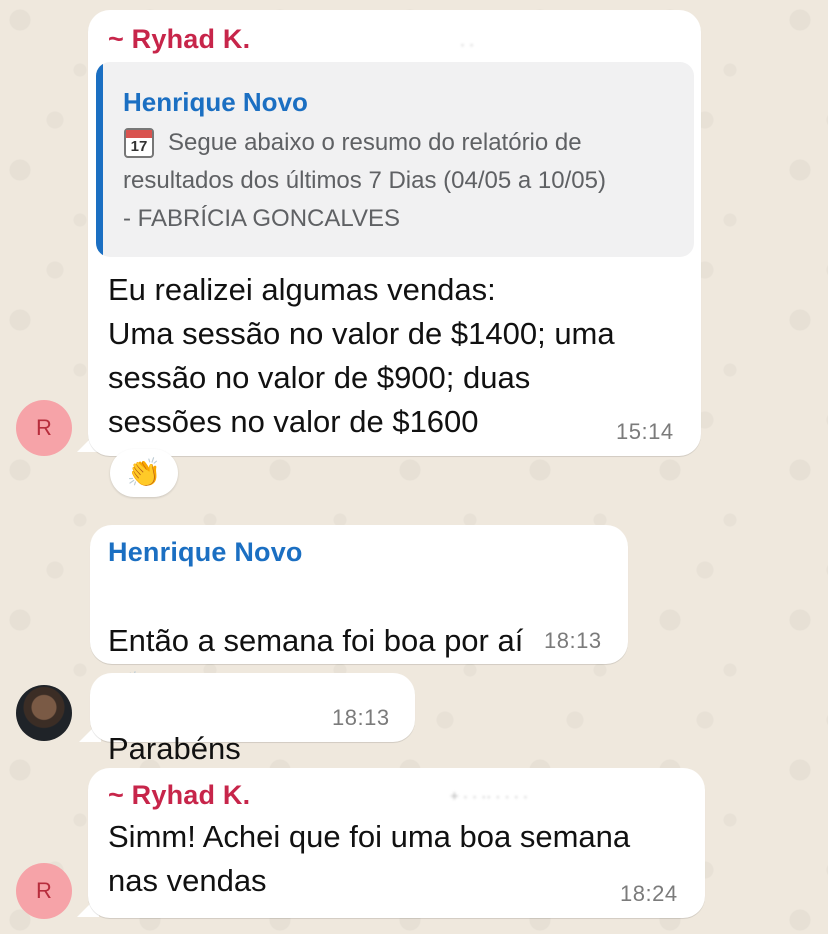 This screenshot has height=934, width=828. What do you see at coordinates (467, 44) in the screenshot?
I see `redacted-phone: · ·` at bounding box center [467, 44].